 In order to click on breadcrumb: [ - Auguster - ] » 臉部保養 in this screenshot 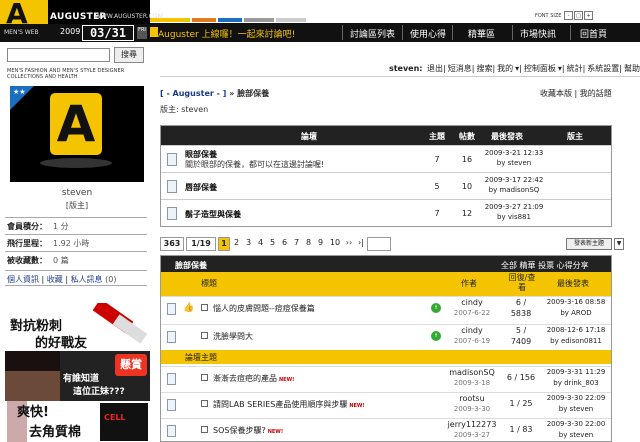, I will do `click(215, 93)`.